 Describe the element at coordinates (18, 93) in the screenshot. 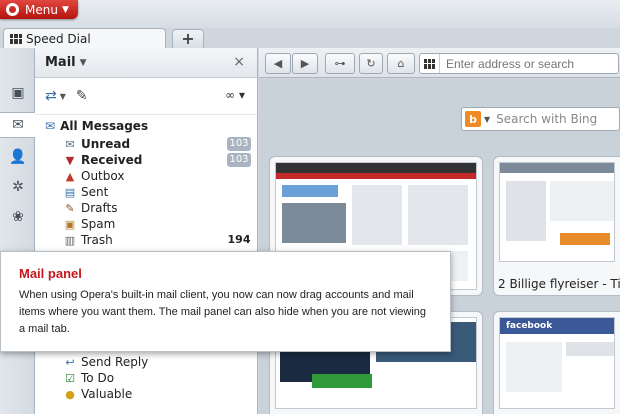

I see `bookmarks-panel-icon: ▣` at that location.